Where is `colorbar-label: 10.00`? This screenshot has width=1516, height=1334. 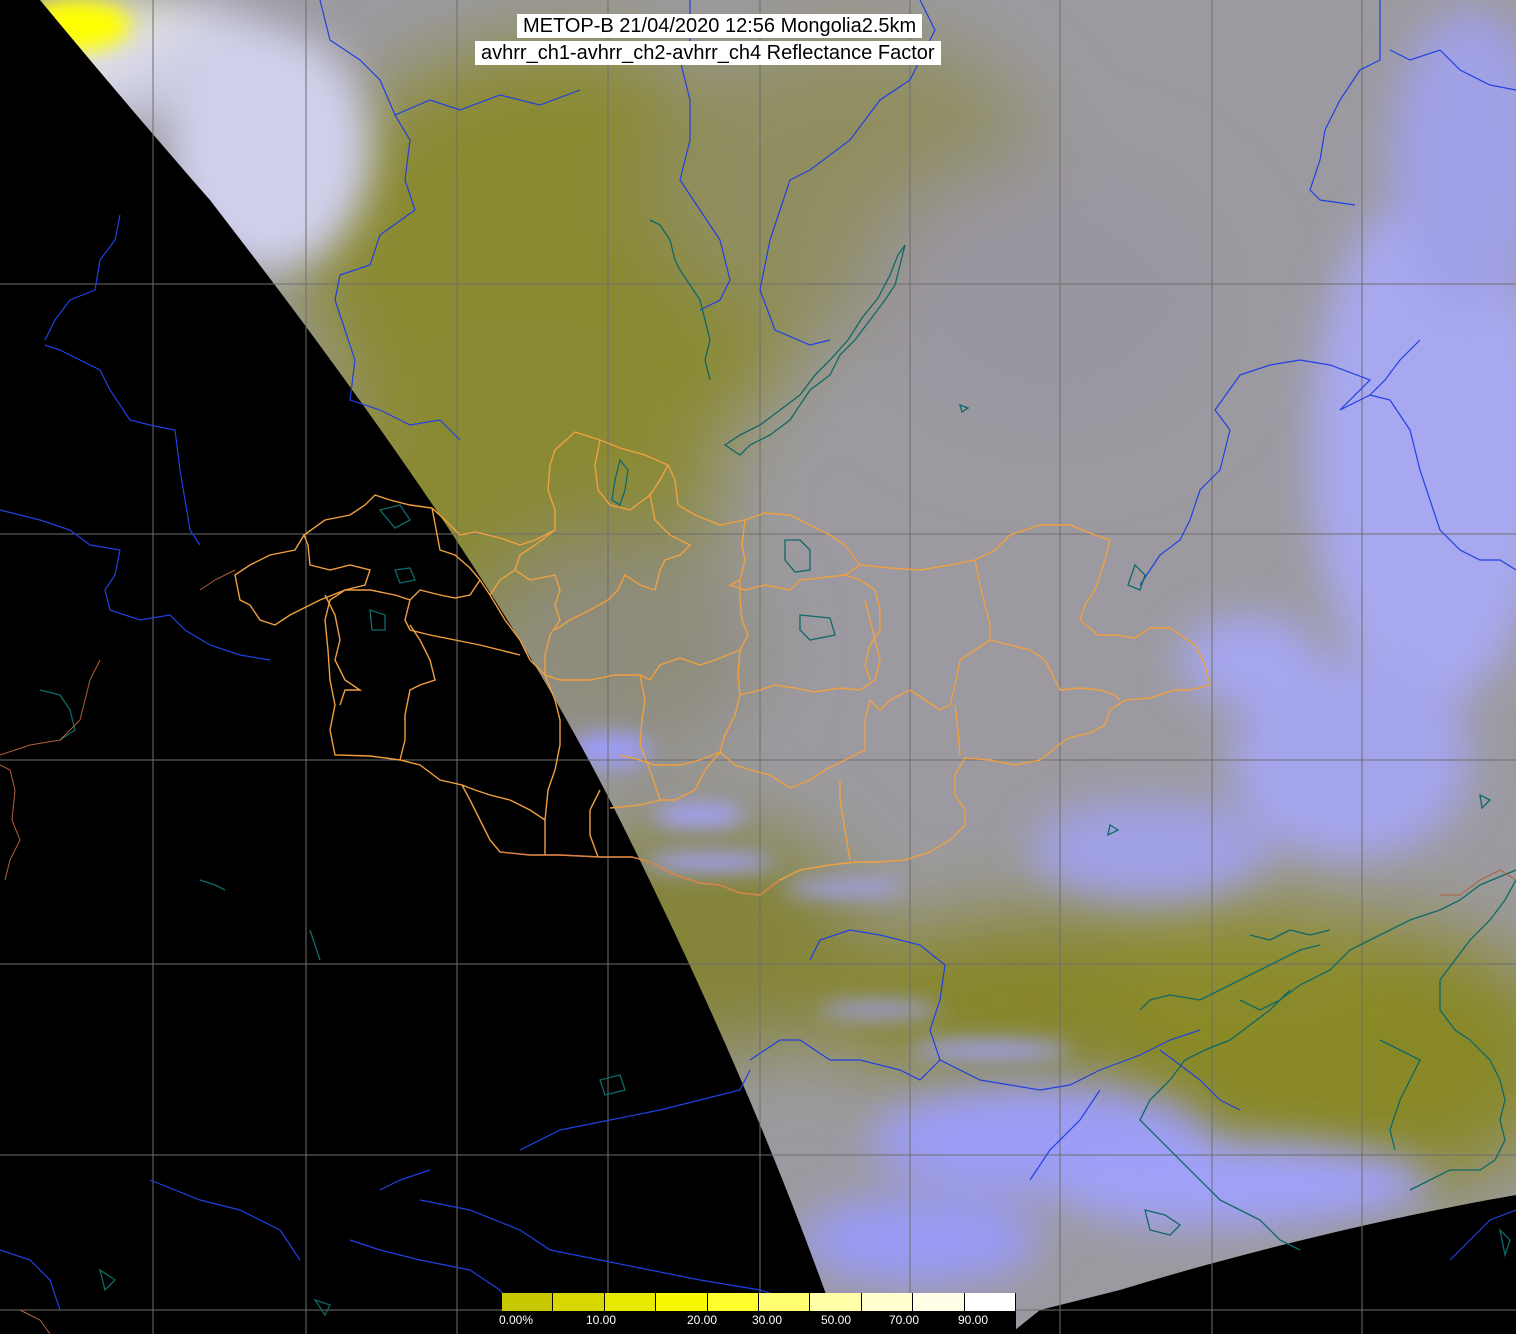 colorbar-label: 10.00 is located at coordinates (601, 1320).